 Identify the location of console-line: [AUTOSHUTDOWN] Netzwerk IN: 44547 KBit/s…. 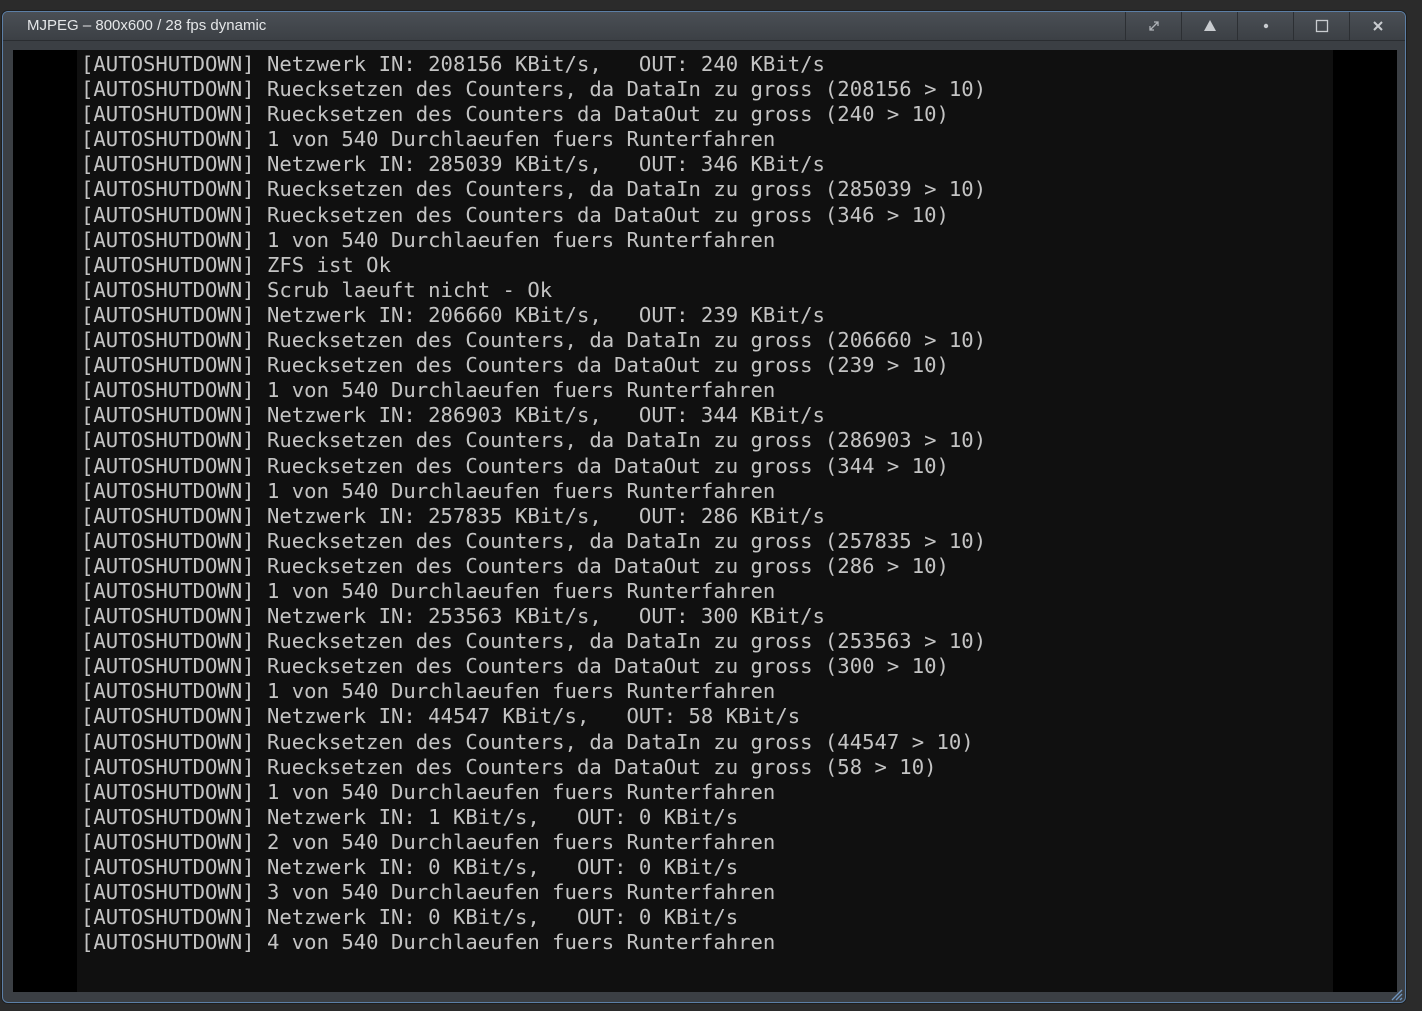
(441, 716).